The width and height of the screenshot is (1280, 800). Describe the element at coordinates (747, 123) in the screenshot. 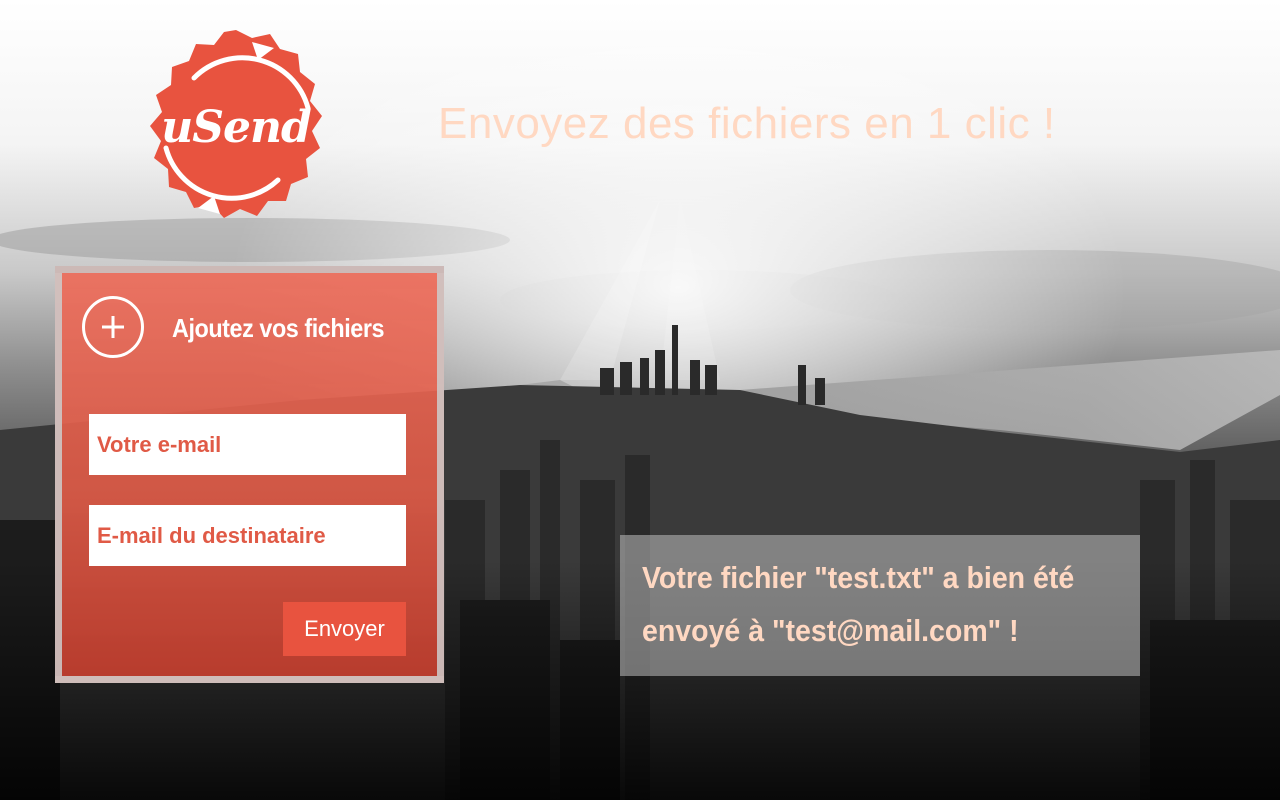

I see `tagline: Envoyez des fichiers en 1 clic !` at that location.